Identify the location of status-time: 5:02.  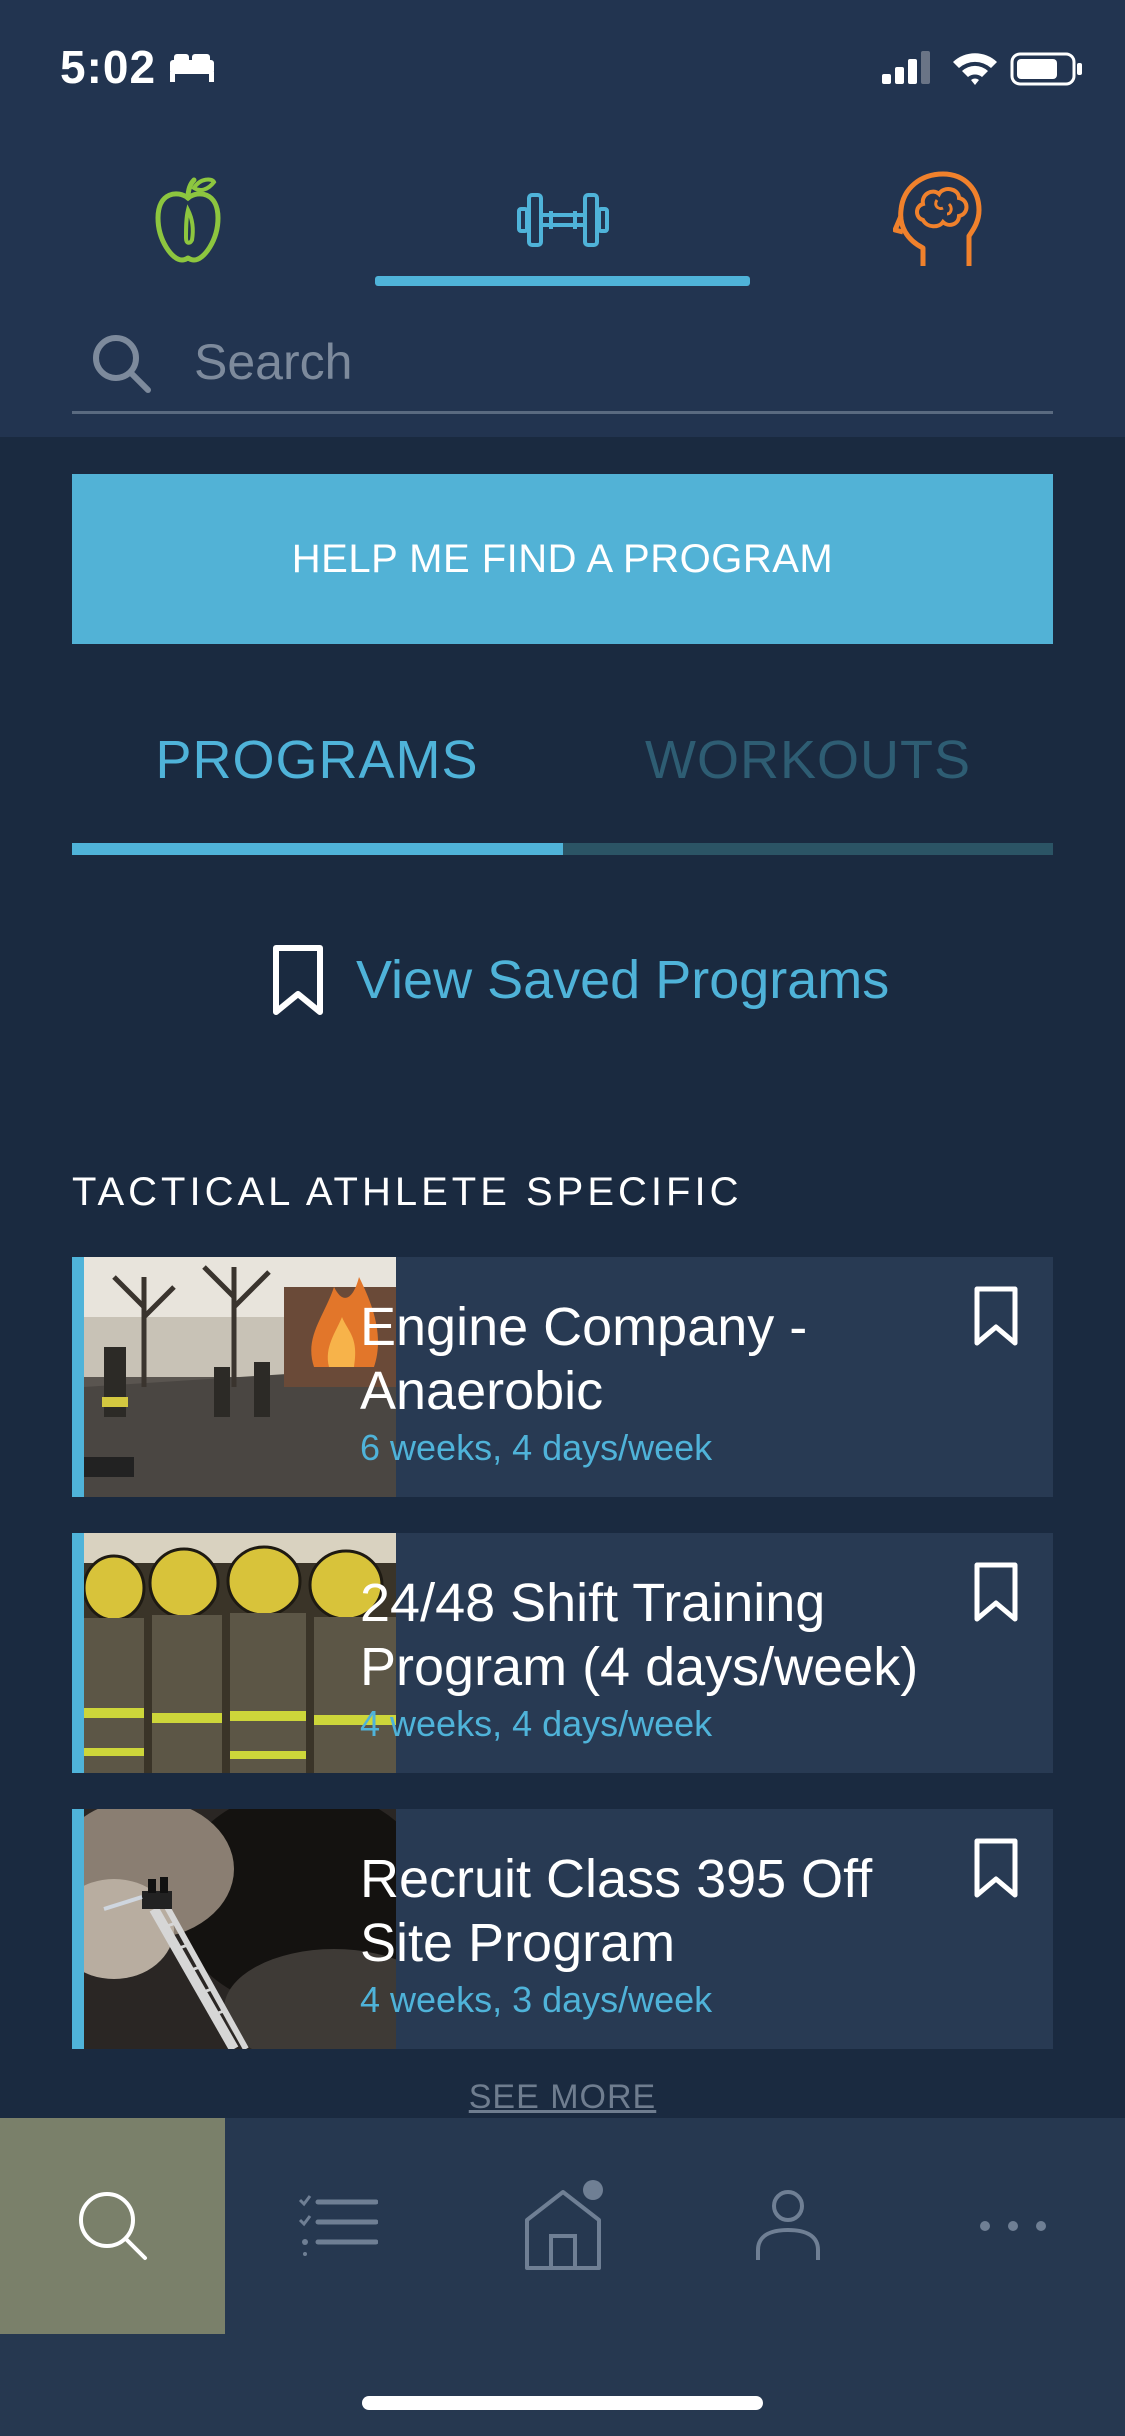
(108, 67).